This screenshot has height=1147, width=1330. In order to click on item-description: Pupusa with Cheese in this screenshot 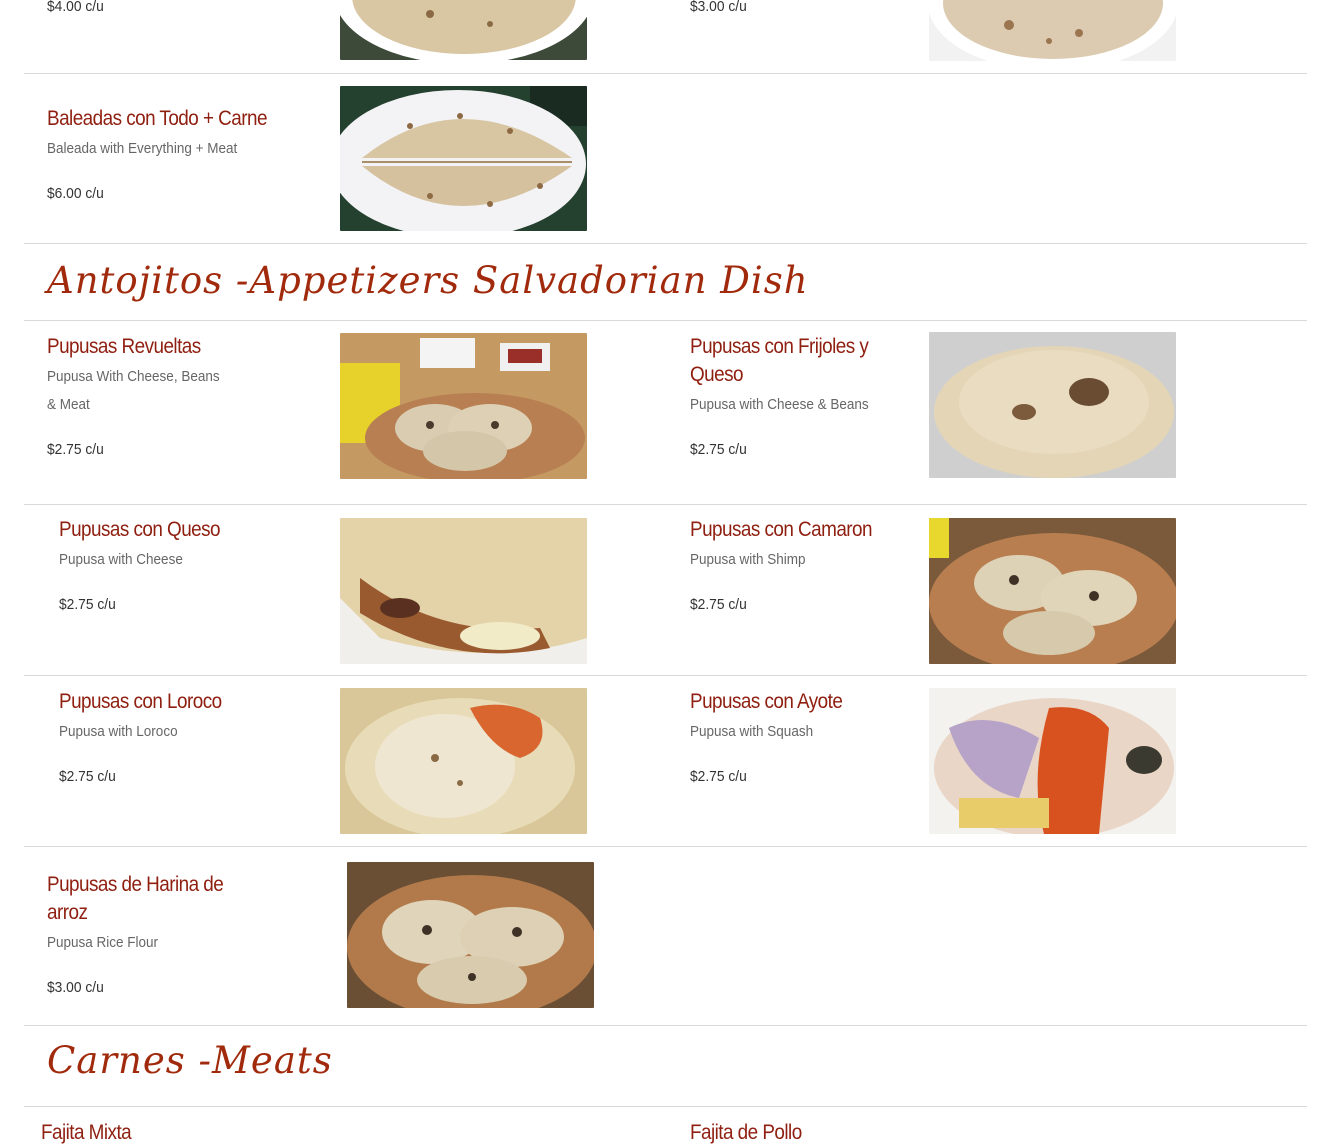, I will do `click(121, 559)`.